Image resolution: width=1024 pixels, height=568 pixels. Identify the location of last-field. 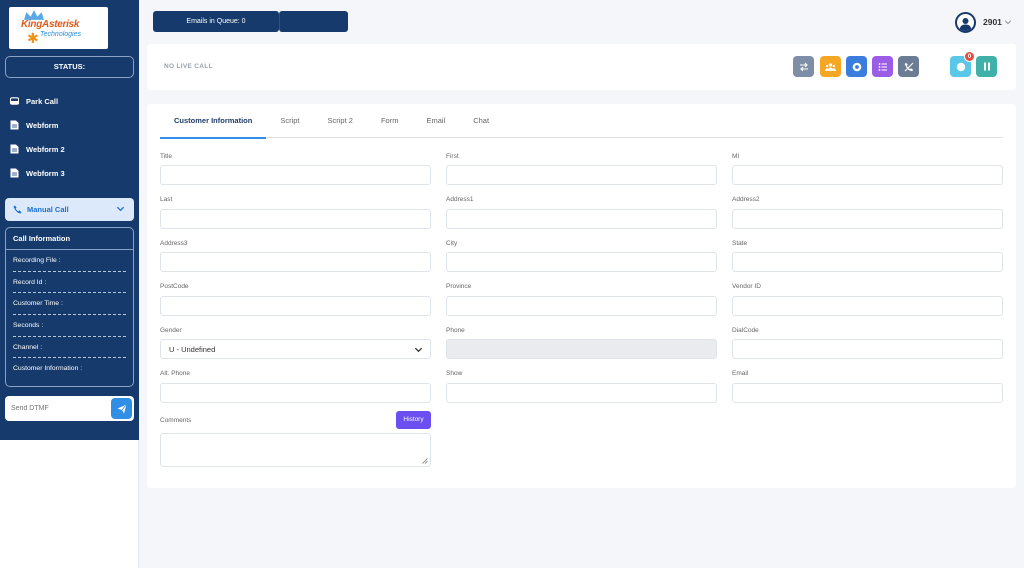
(295, 219).